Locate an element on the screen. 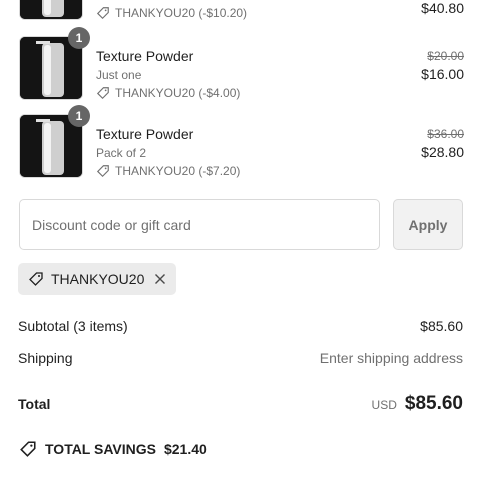 Image resolution: width=487 pixels, height=480 pixels. shipping-label: Shipping is located at coordinates (45, 358).